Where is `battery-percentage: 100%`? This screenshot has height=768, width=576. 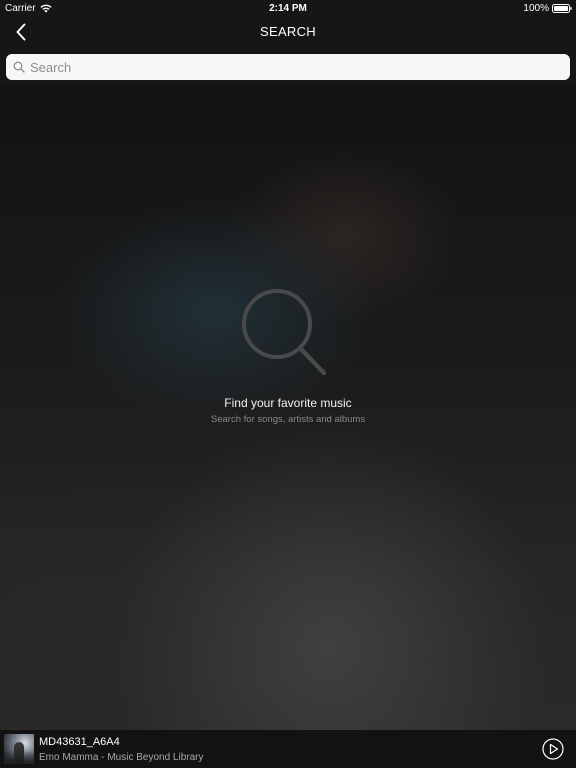 battery-percentage: 100% is located at coordinates (536, 8).